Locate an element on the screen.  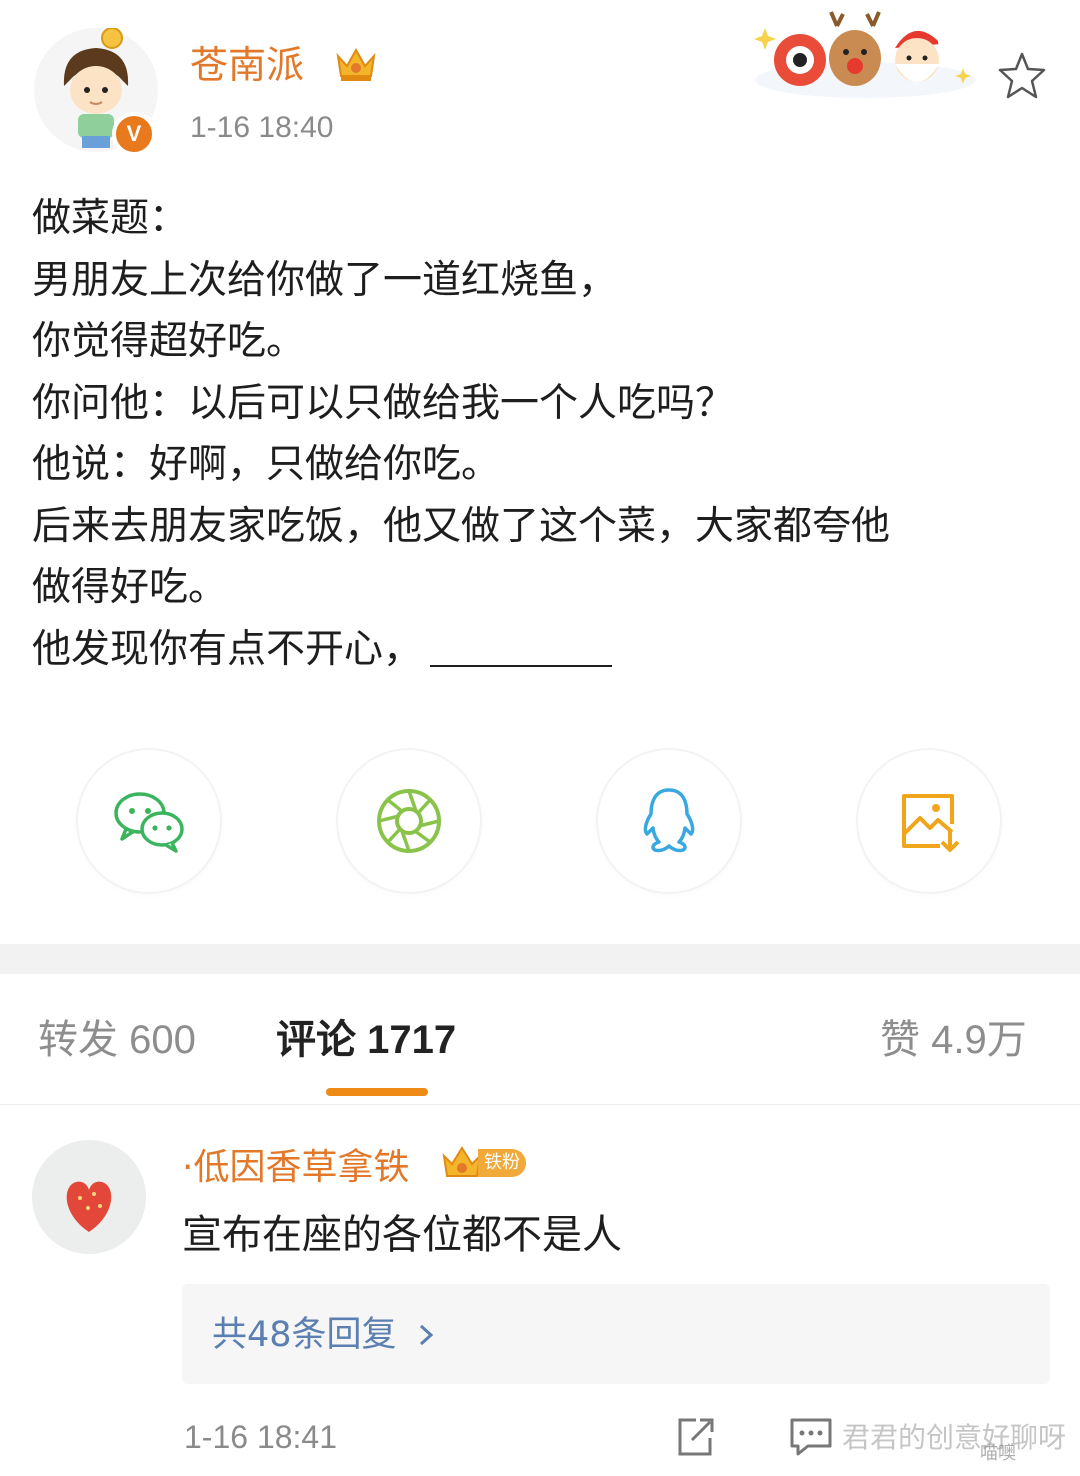
commenter-avatar is located at coordinates (89, 1197).